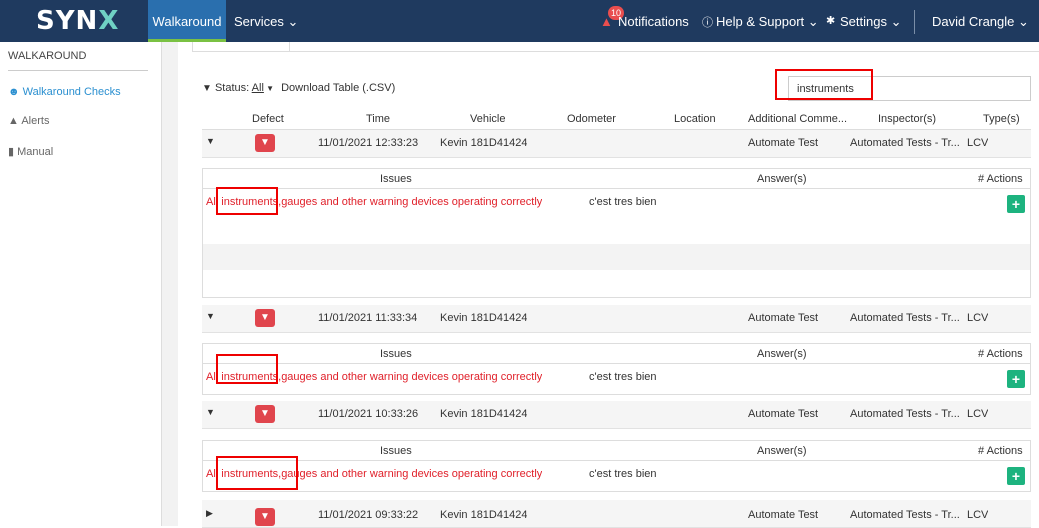 The width and height of the screenshot is (1039, 528). Describe the element at coordinates (653, 21) in the screenshot. I see `nav-notifications: Notifications` at that location.